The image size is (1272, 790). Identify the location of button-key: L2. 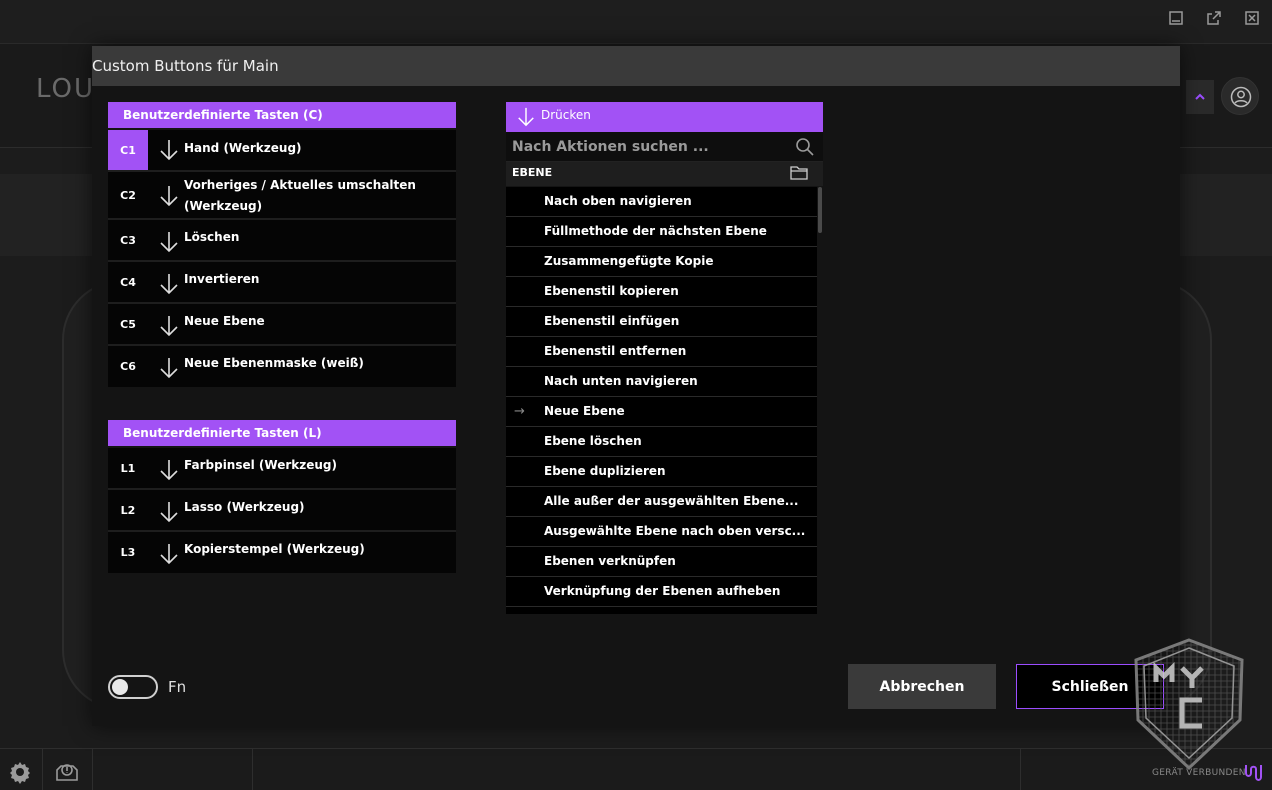
(128, 510).